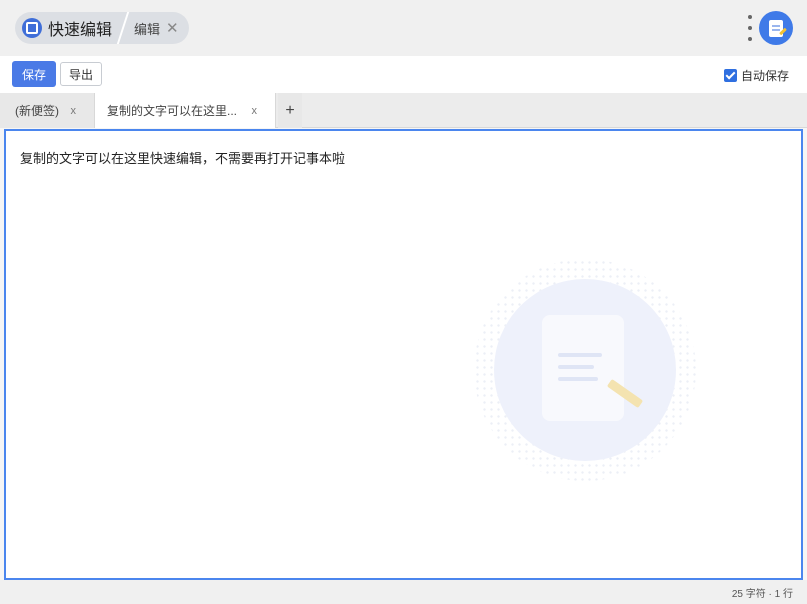 The image size is (807, 604). I want to click on more-options-icon, so click(750, 28).